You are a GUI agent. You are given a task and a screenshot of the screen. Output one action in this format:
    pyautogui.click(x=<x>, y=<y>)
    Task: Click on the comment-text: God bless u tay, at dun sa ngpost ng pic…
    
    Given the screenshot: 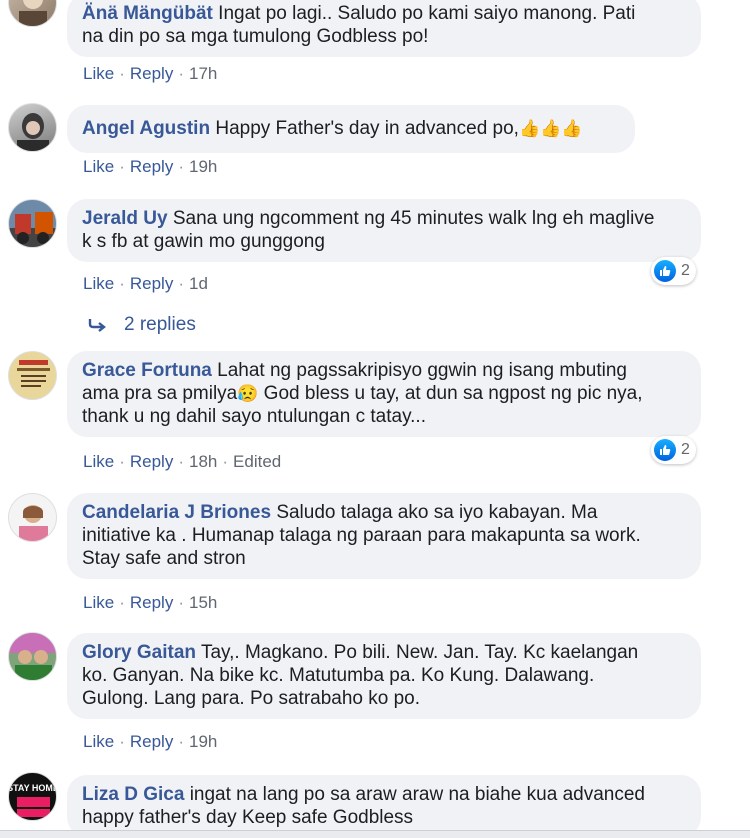 What is the action you would take?
    pyautogui.click(x=450, y=393)
    